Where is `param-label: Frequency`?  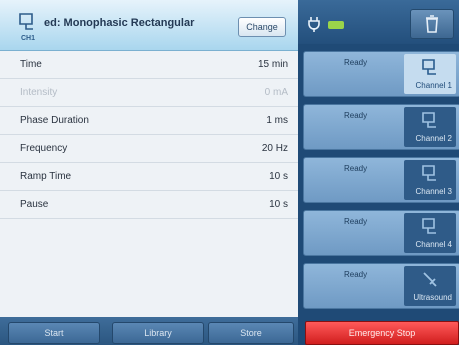 param-label: Frequency is located at coordinates (44, 148).